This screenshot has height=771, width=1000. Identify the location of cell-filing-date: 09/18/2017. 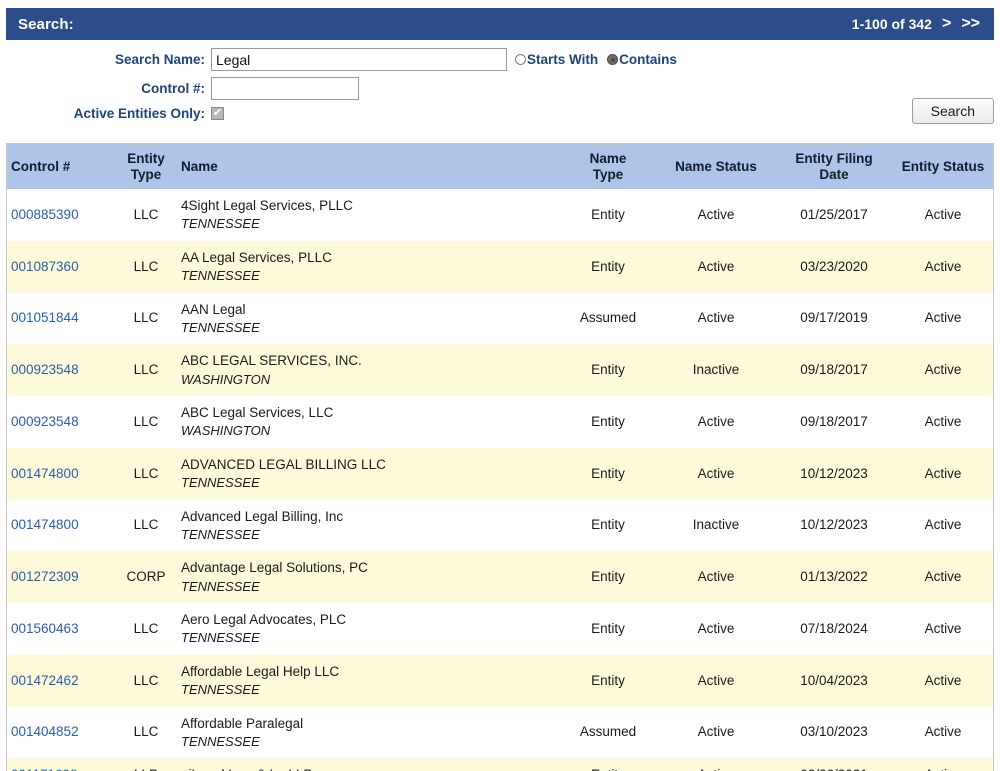
(834, 422).